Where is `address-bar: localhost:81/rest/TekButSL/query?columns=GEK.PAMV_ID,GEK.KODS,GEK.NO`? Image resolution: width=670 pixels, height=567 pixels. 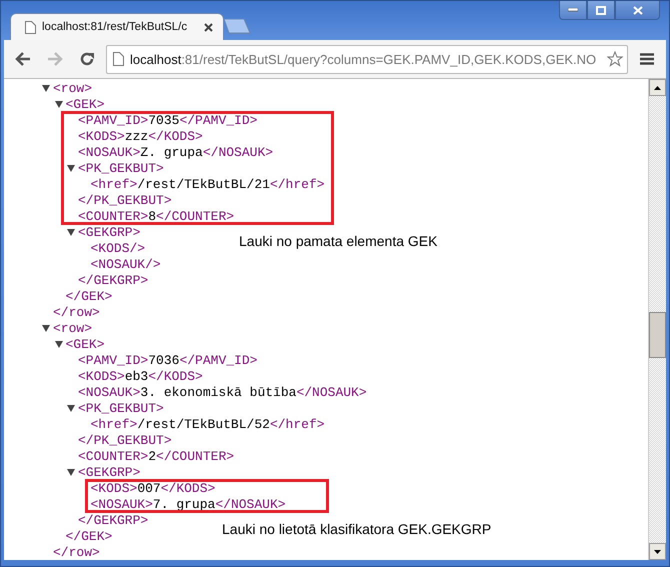 address-bar: localhost:81/rest/TekButSL/query?columns=GEK.PAMV_ID,GEK.KODS,GEK.NO is located at coordinates (367, 59).